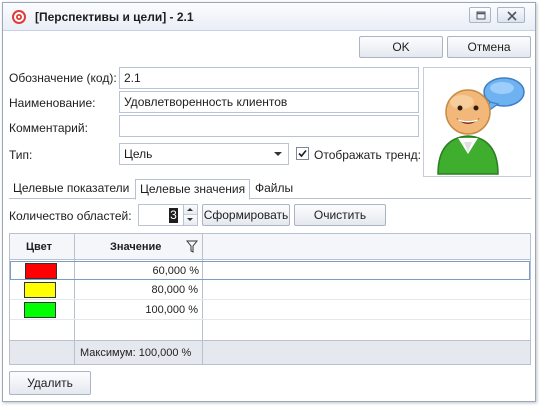 Image resolution: width=540 pixels, height=406 pixels. What do you see at coordinates (174, 290) in the screenshot?
I see `value-cell: 80,000 %` at bounding box center [174, 290].